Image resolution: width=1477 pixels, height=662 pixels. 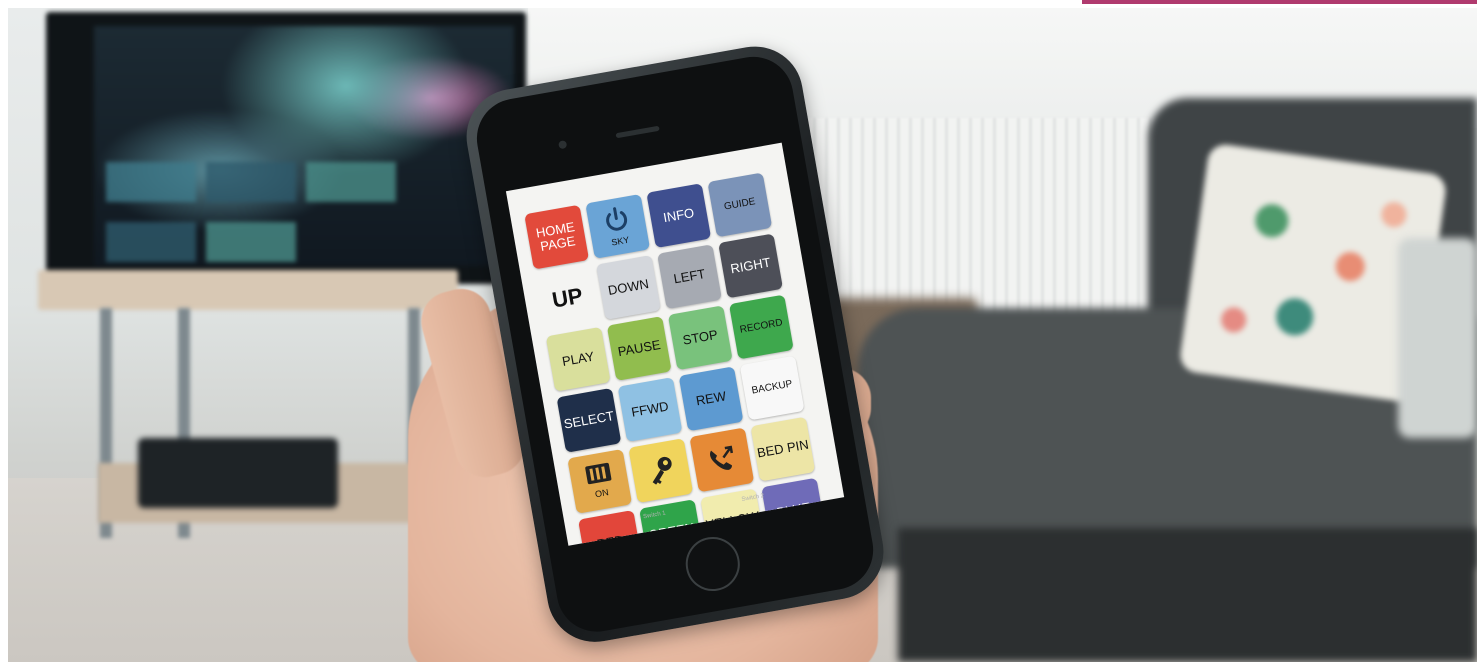 I want to click on tv-stand, so click(x=248, y=290).